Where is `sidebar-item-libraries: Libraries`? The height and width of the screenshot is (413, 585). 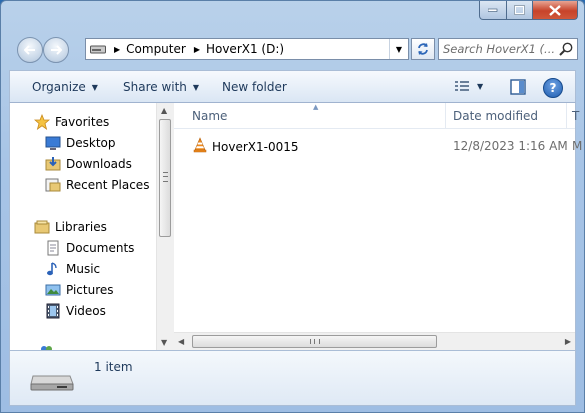
sidebar-item-libraries: Libraries is located at coordinates (70, 227).